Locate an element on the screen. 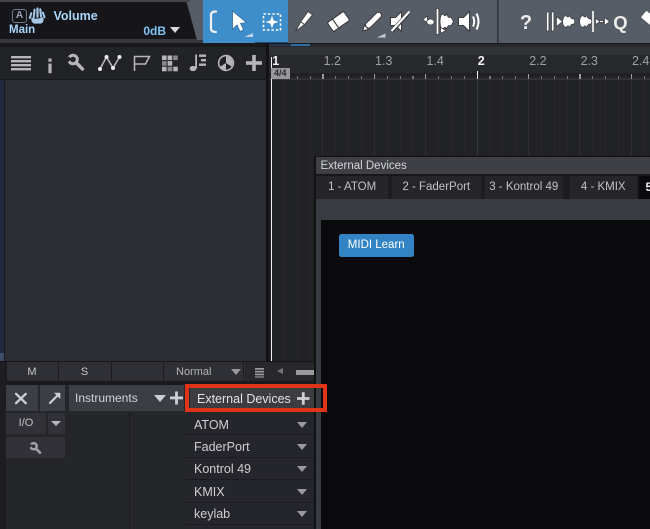 This screenshot has height=529, width=650. svg-text: Q is located at coordinates (620, 22).